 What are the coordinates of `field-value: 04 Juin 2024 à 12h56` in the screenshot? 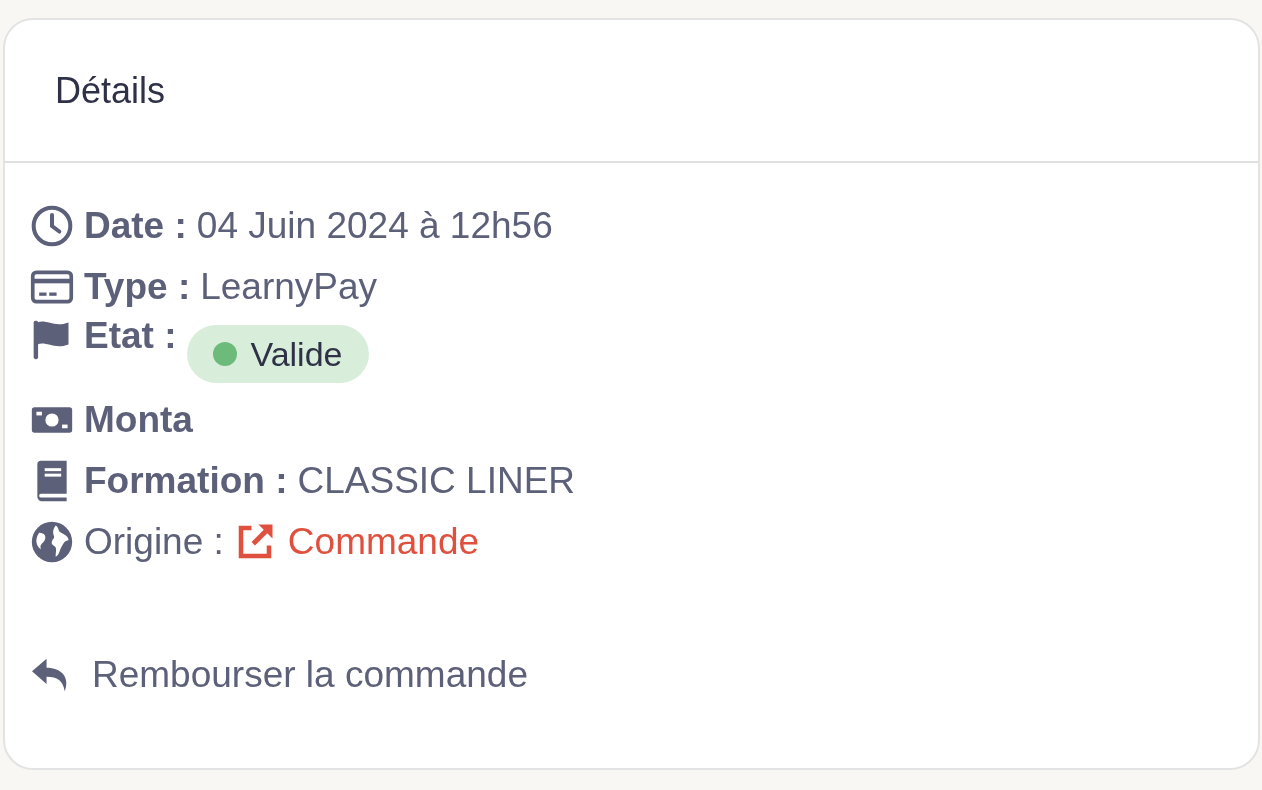 It's located at (374, 225).